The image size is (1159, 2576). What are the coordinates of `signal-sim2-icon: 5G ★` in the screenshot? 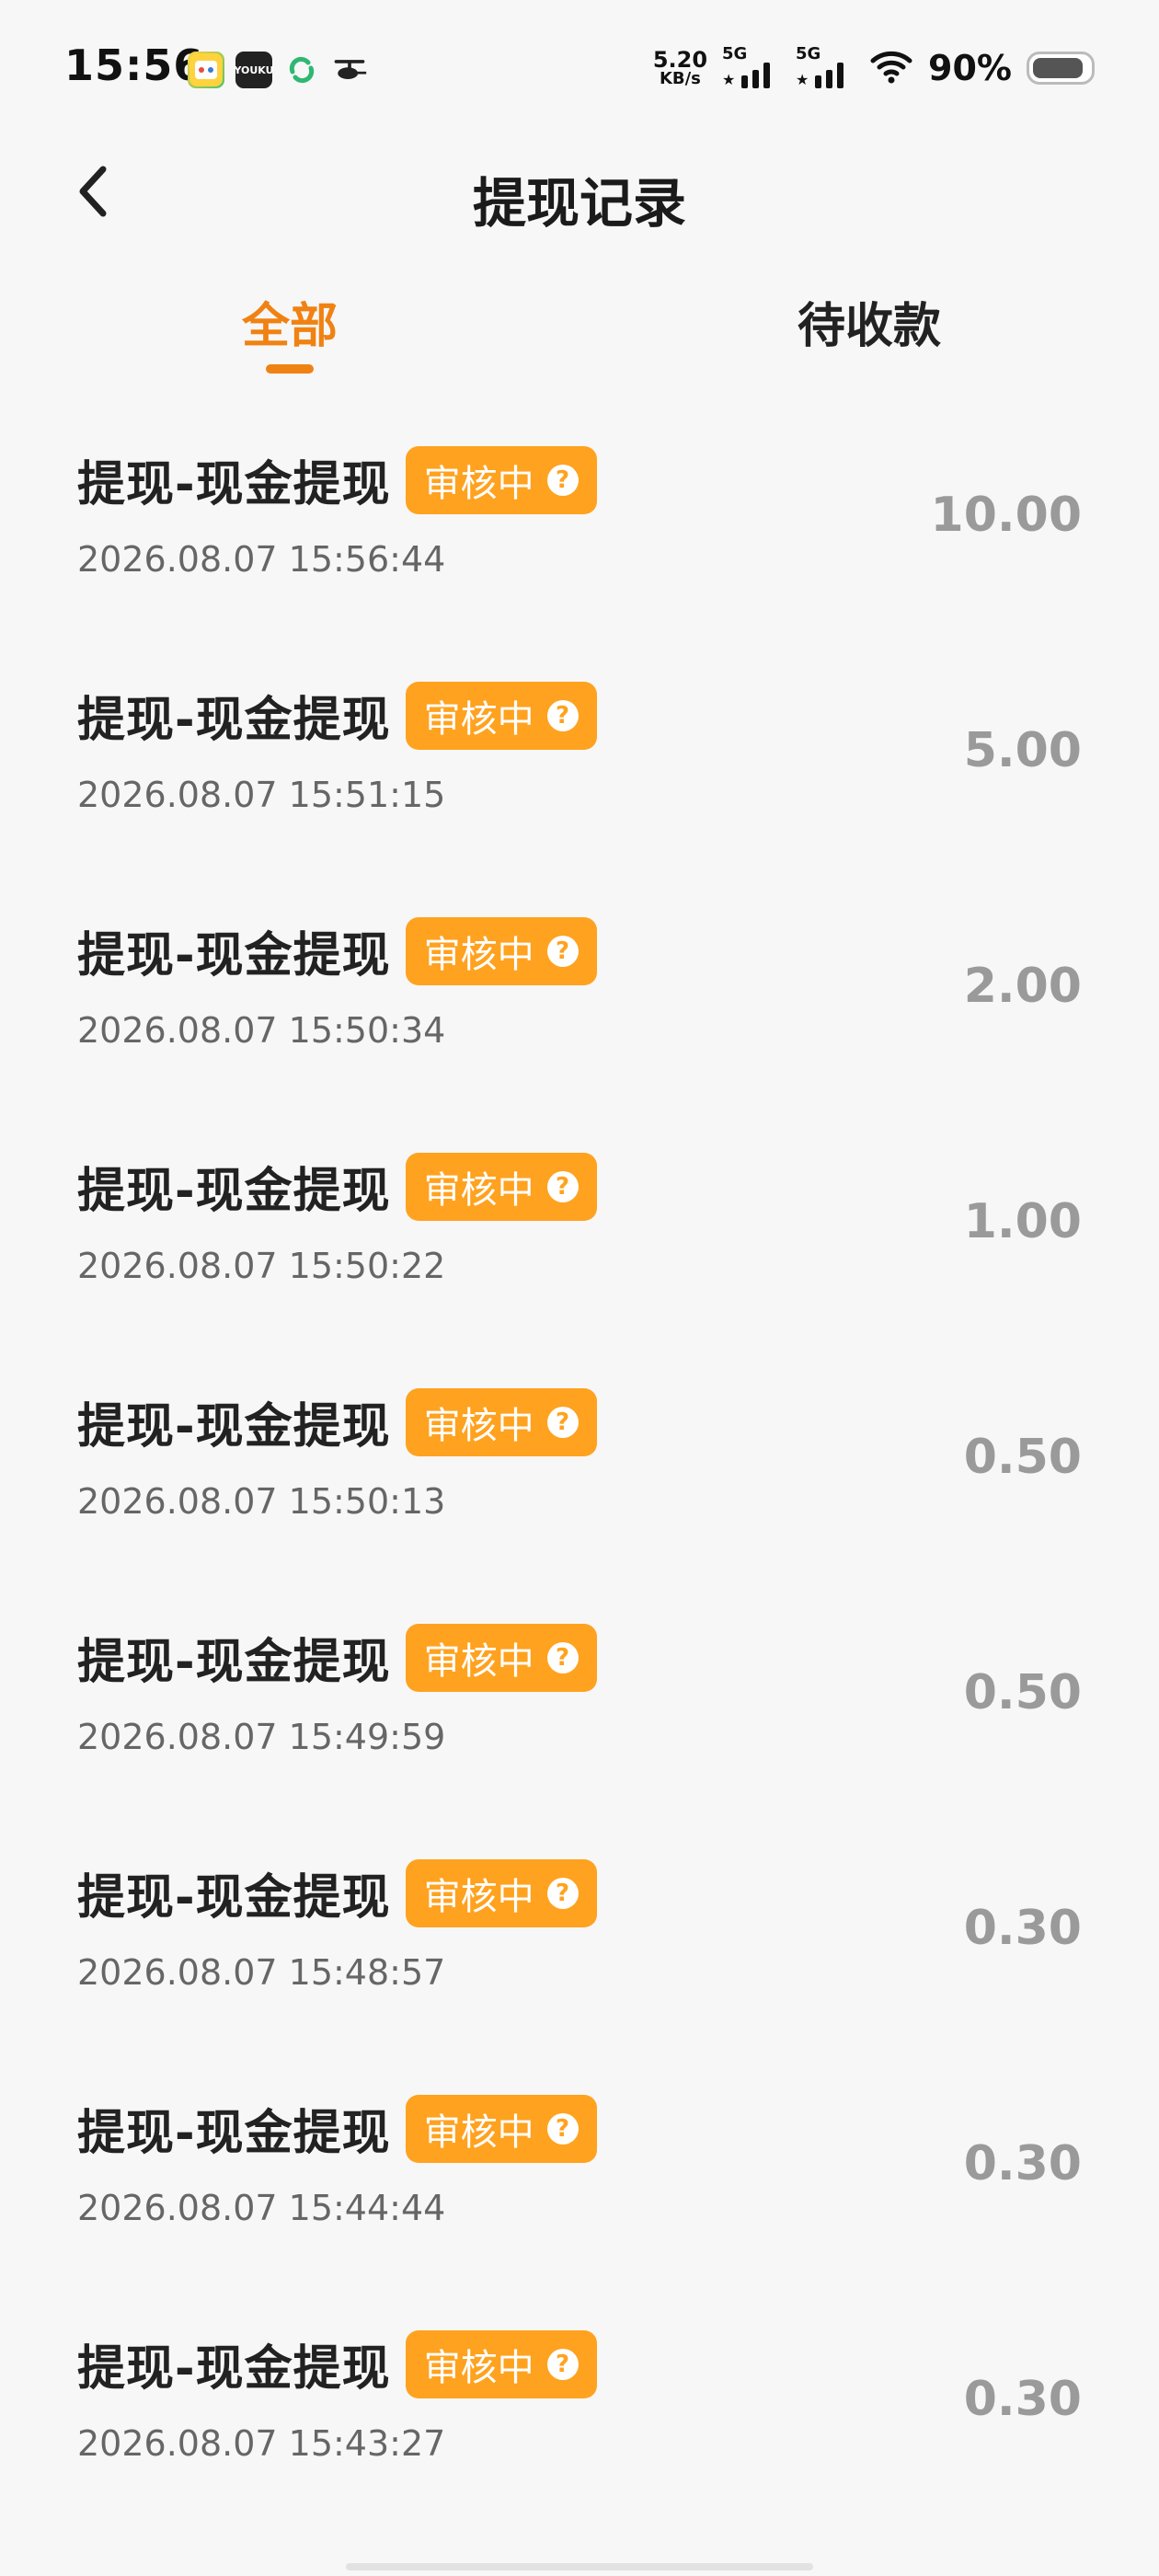 It's located at (825, 66).